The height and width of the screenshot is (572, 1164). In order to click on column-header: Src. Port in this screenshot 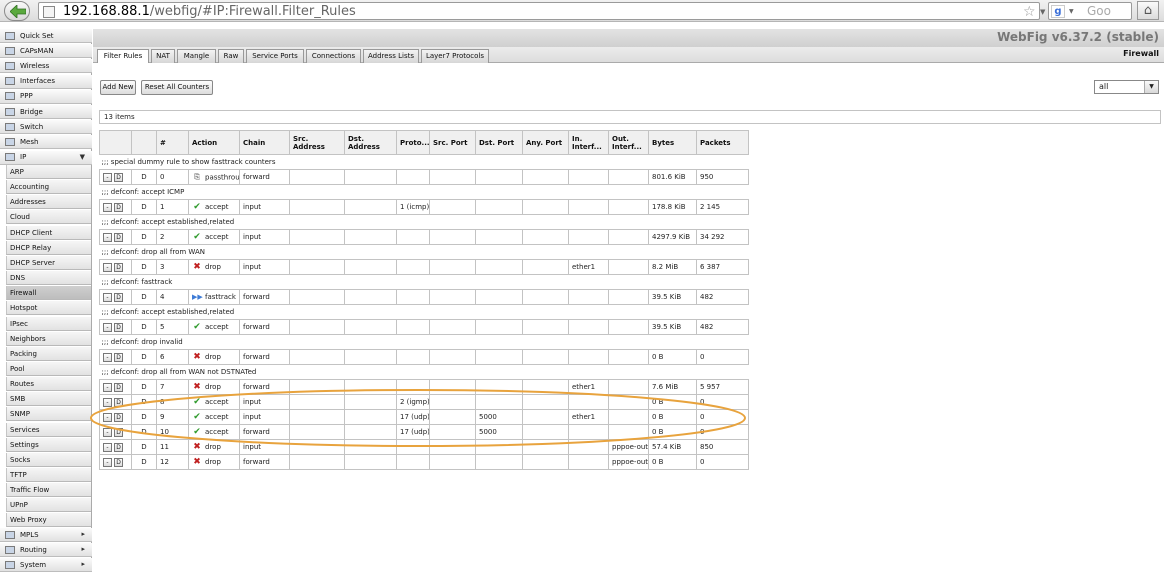, I will do `click(452, 142)`.